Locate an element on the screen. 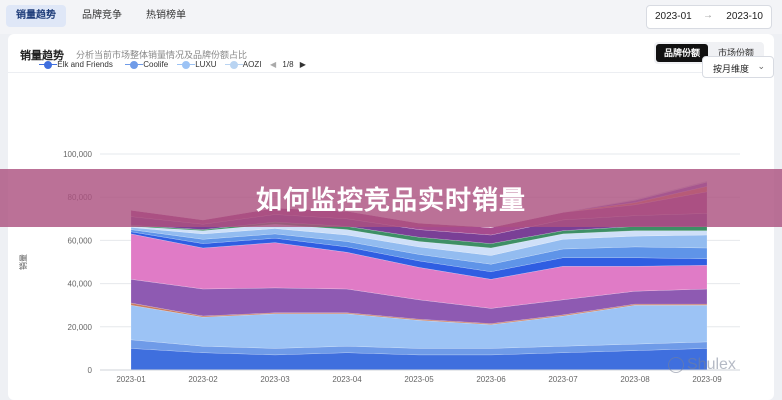 The width and height of the screenshot is (782, 400). x-tick-label: 2023-01 is located at coordinates (131, 379).